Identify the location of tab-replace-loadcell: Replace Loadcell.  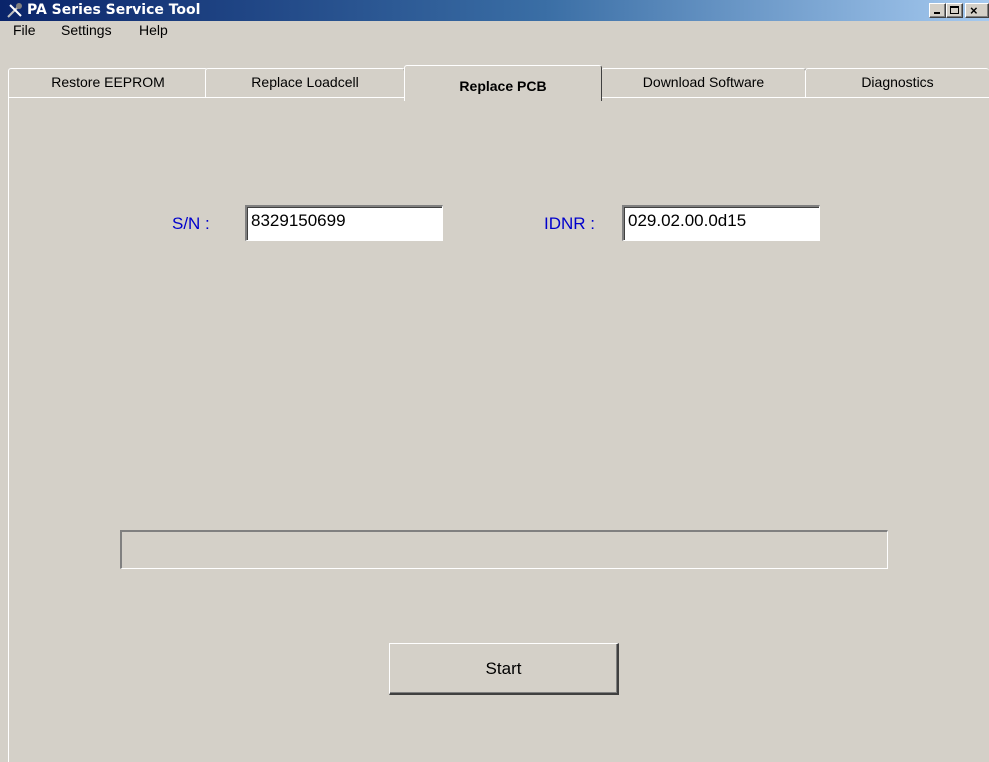
(305, 82).